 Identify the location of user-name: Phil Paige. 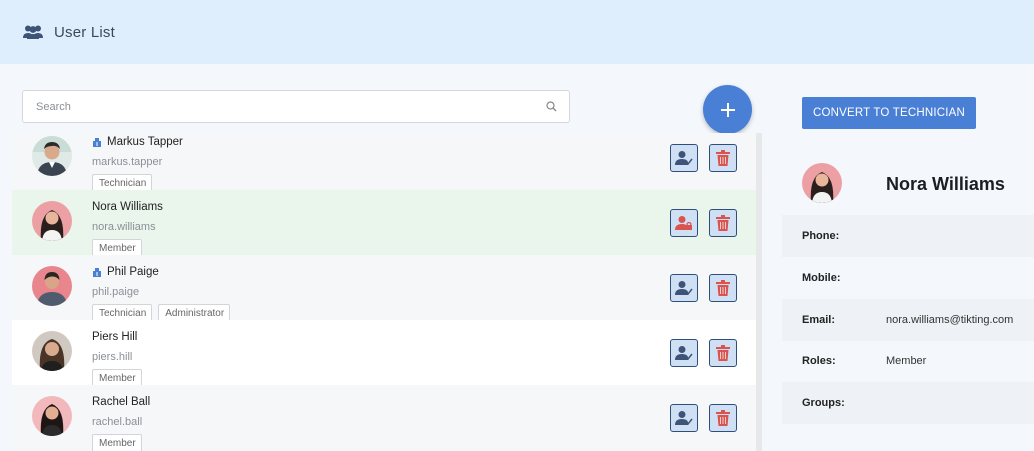
(125, 272).